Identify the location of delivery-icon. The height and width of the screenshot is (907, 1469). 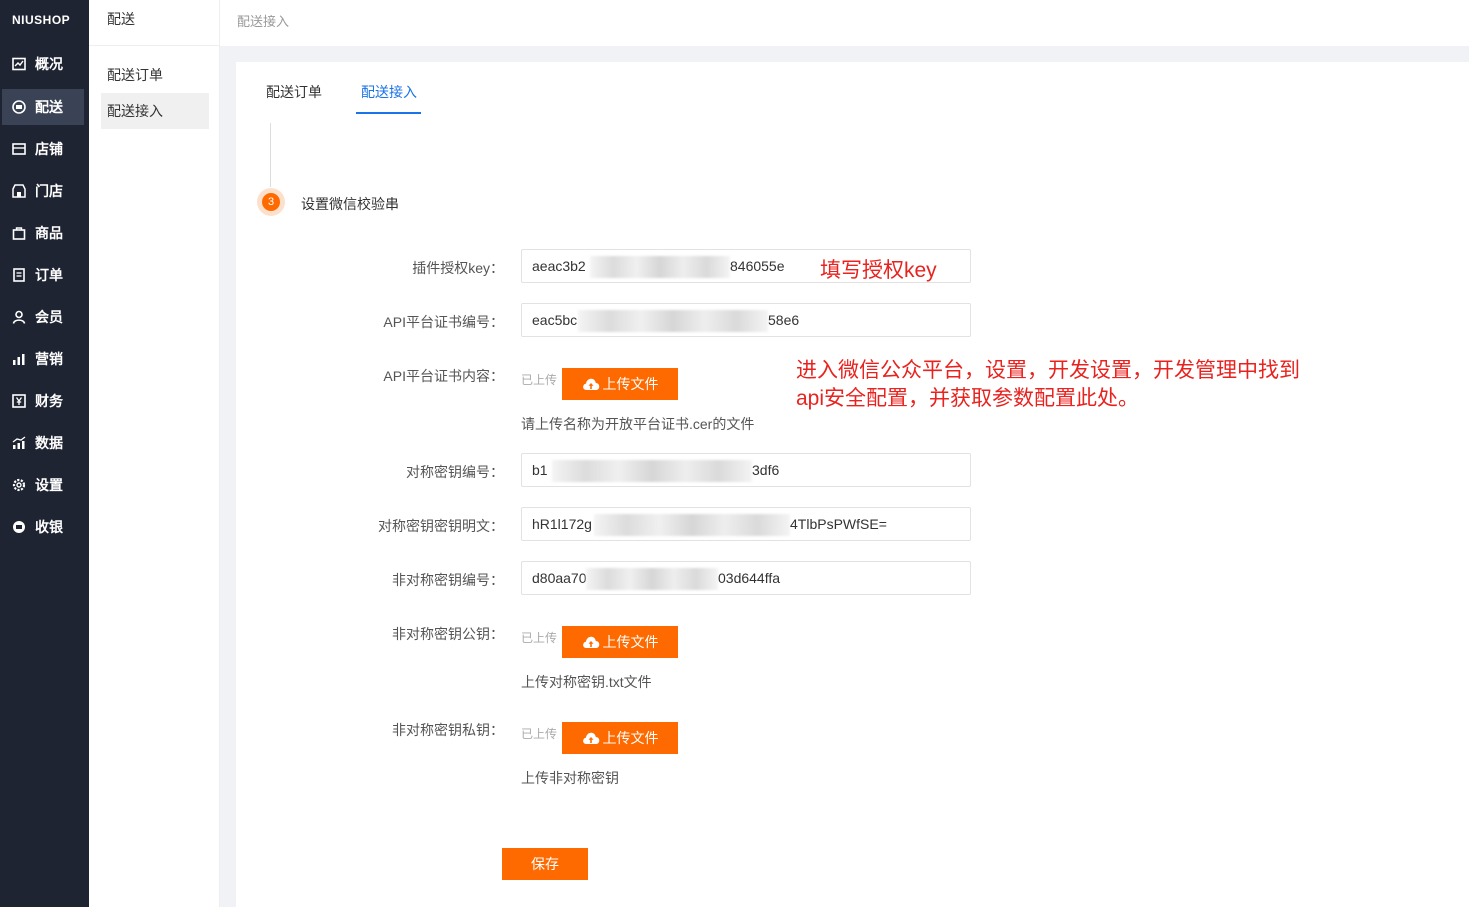
(19, 107).